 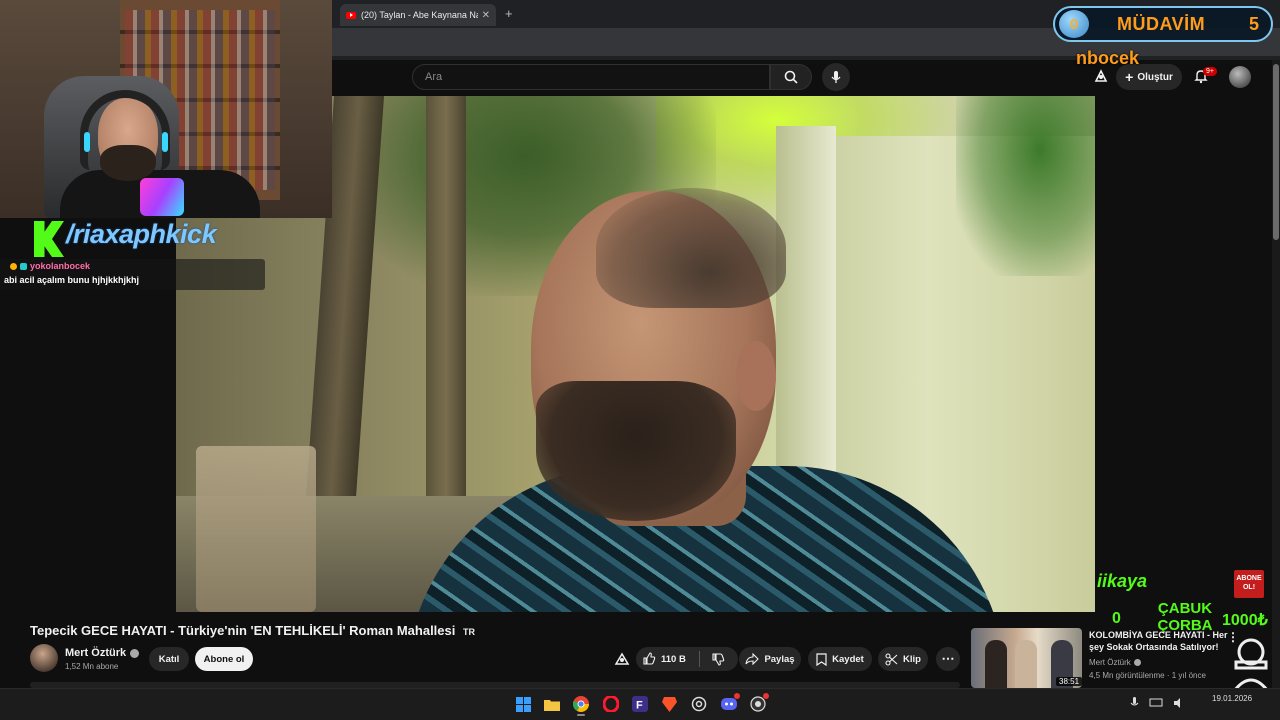 I want to click on search-icon, so click(x=791, y=77).